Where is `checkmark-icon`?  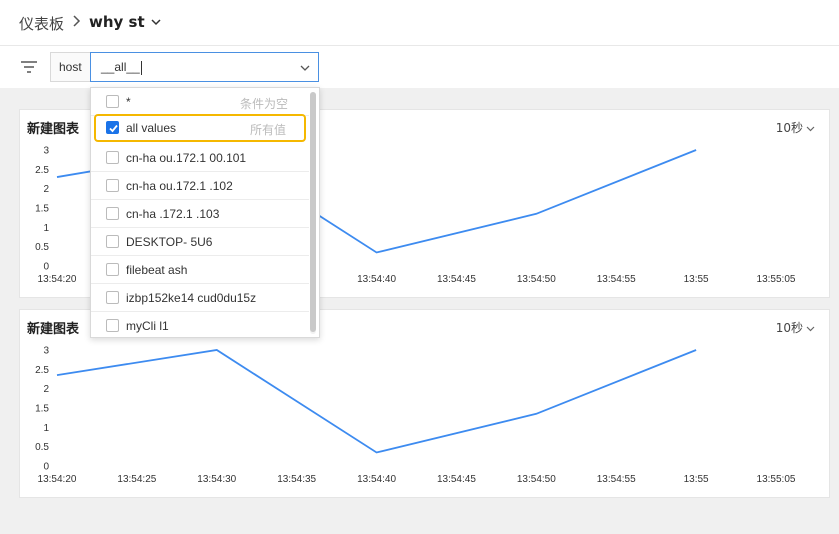
checkmark-icon is located at coordinates (113, 128).